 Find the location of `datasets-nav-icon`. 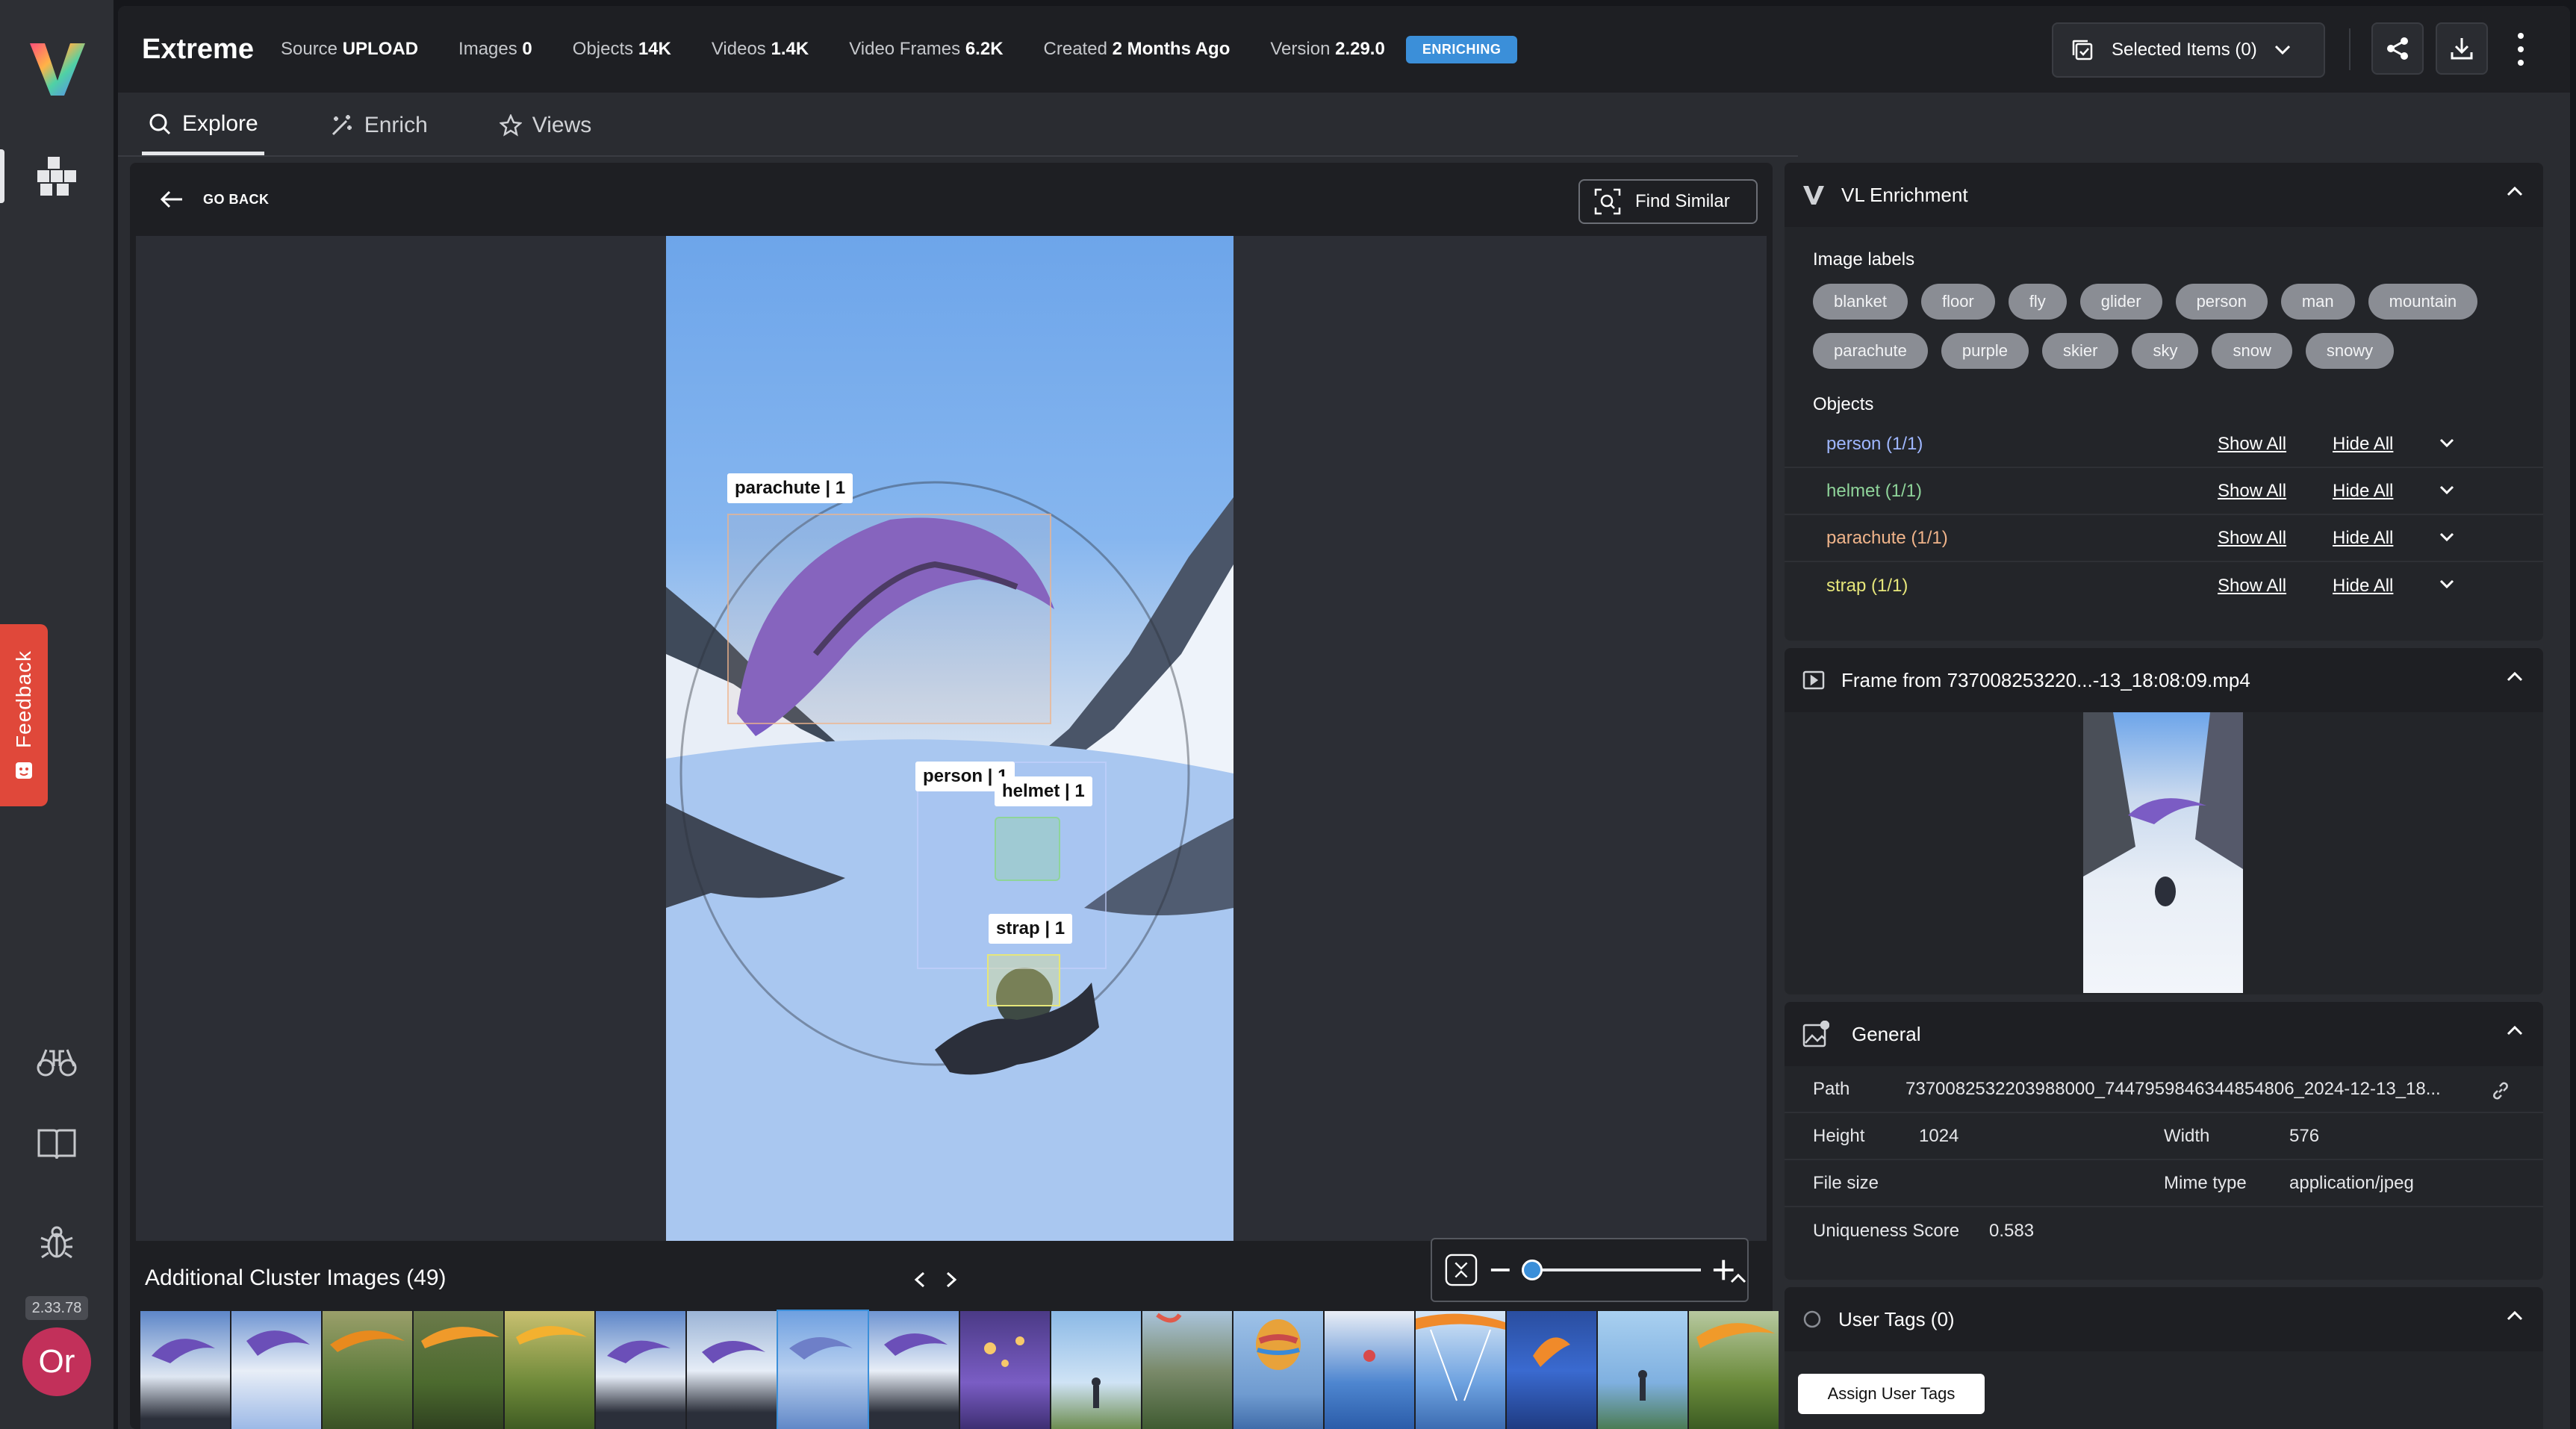

datasets-nav-icon is located at coordinates (57, 176).